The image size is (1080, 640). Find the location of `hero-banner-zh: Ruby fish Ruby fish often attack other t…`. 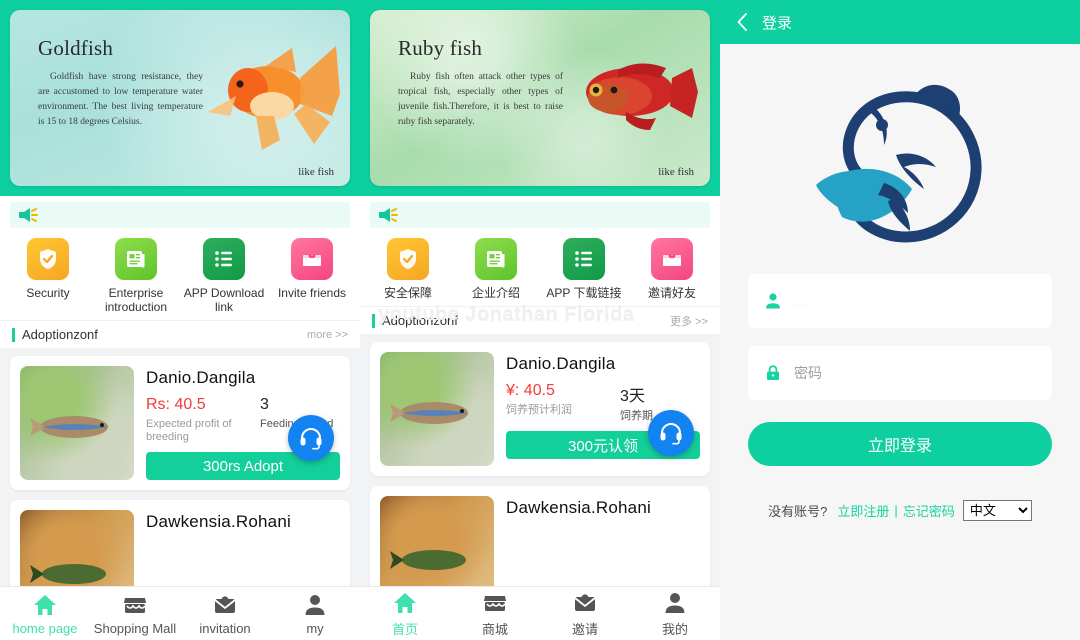

hero-banner-zh: Ruby fish Ruby fish often attack other t… is located at coordinates (540, 98).